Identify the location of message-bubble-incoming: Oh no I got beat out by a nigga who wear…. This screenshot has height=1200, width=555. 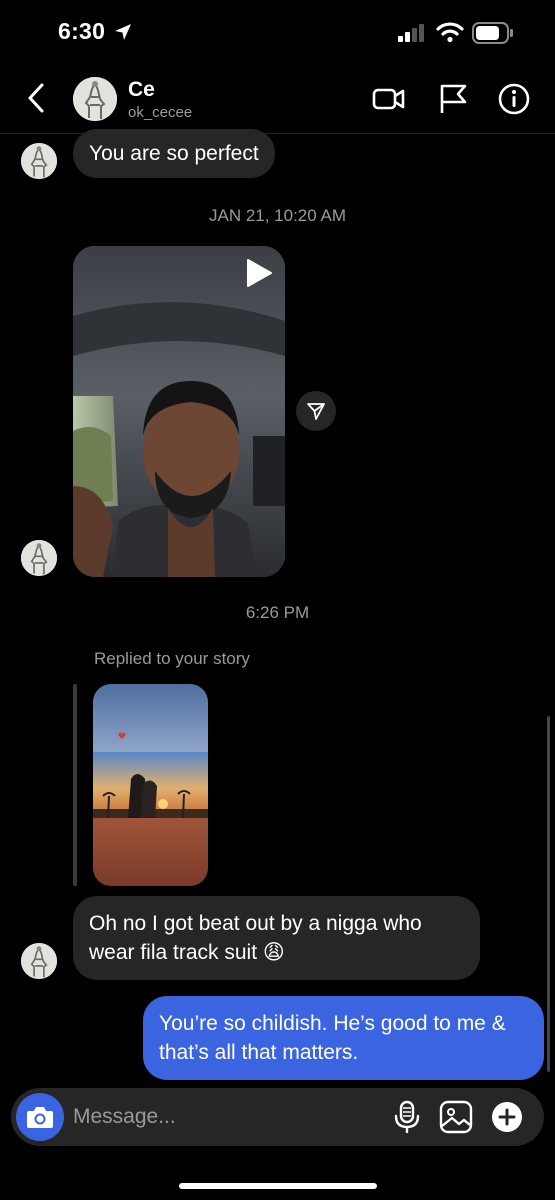
(276, 938).